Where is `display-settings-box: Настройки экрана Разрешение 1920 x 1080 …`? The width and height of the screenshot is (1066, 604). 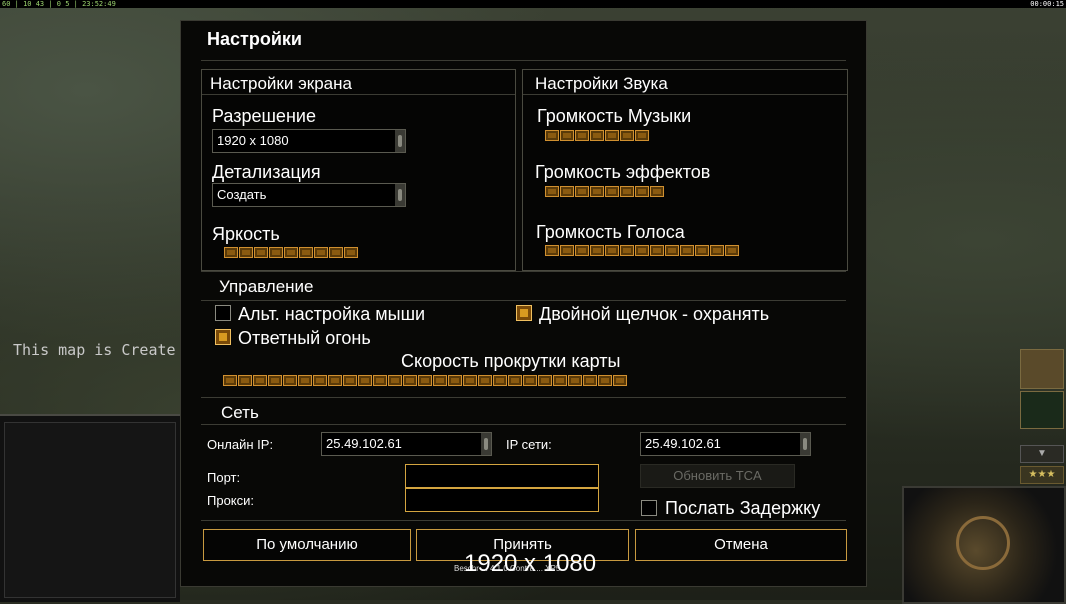
display-settings-box: Настройки экрана Разрешение 1920 x 1080 … is located at coordinates (358, 170).